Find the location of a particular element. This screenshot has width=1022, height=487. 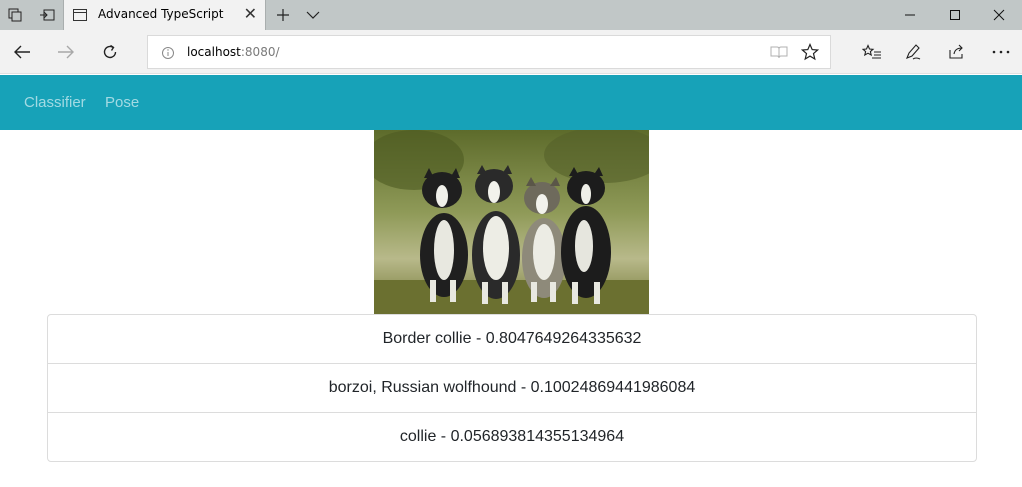

window-close-button is located at coordinates (999, 15).